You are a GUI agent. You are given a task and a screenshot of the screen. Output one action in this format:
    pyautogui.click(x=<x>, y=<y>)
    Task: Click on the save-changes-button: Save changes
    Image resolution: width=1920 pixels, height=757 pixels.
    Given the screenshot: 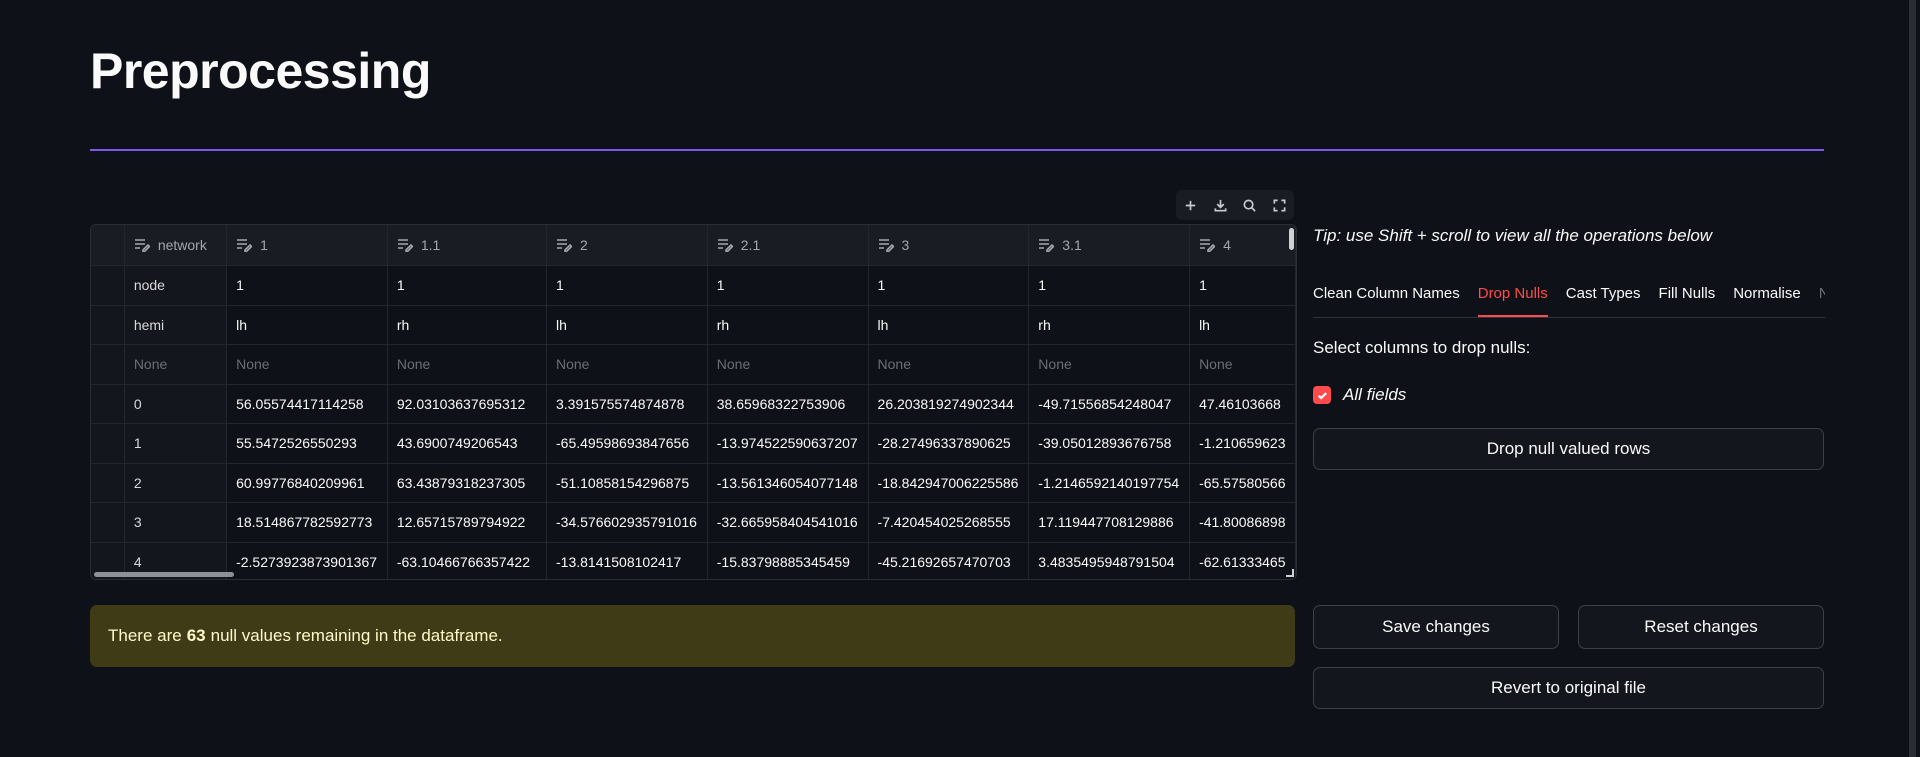 What is the action you would take?
    pyautogui.click(x=1436, y=627)
    